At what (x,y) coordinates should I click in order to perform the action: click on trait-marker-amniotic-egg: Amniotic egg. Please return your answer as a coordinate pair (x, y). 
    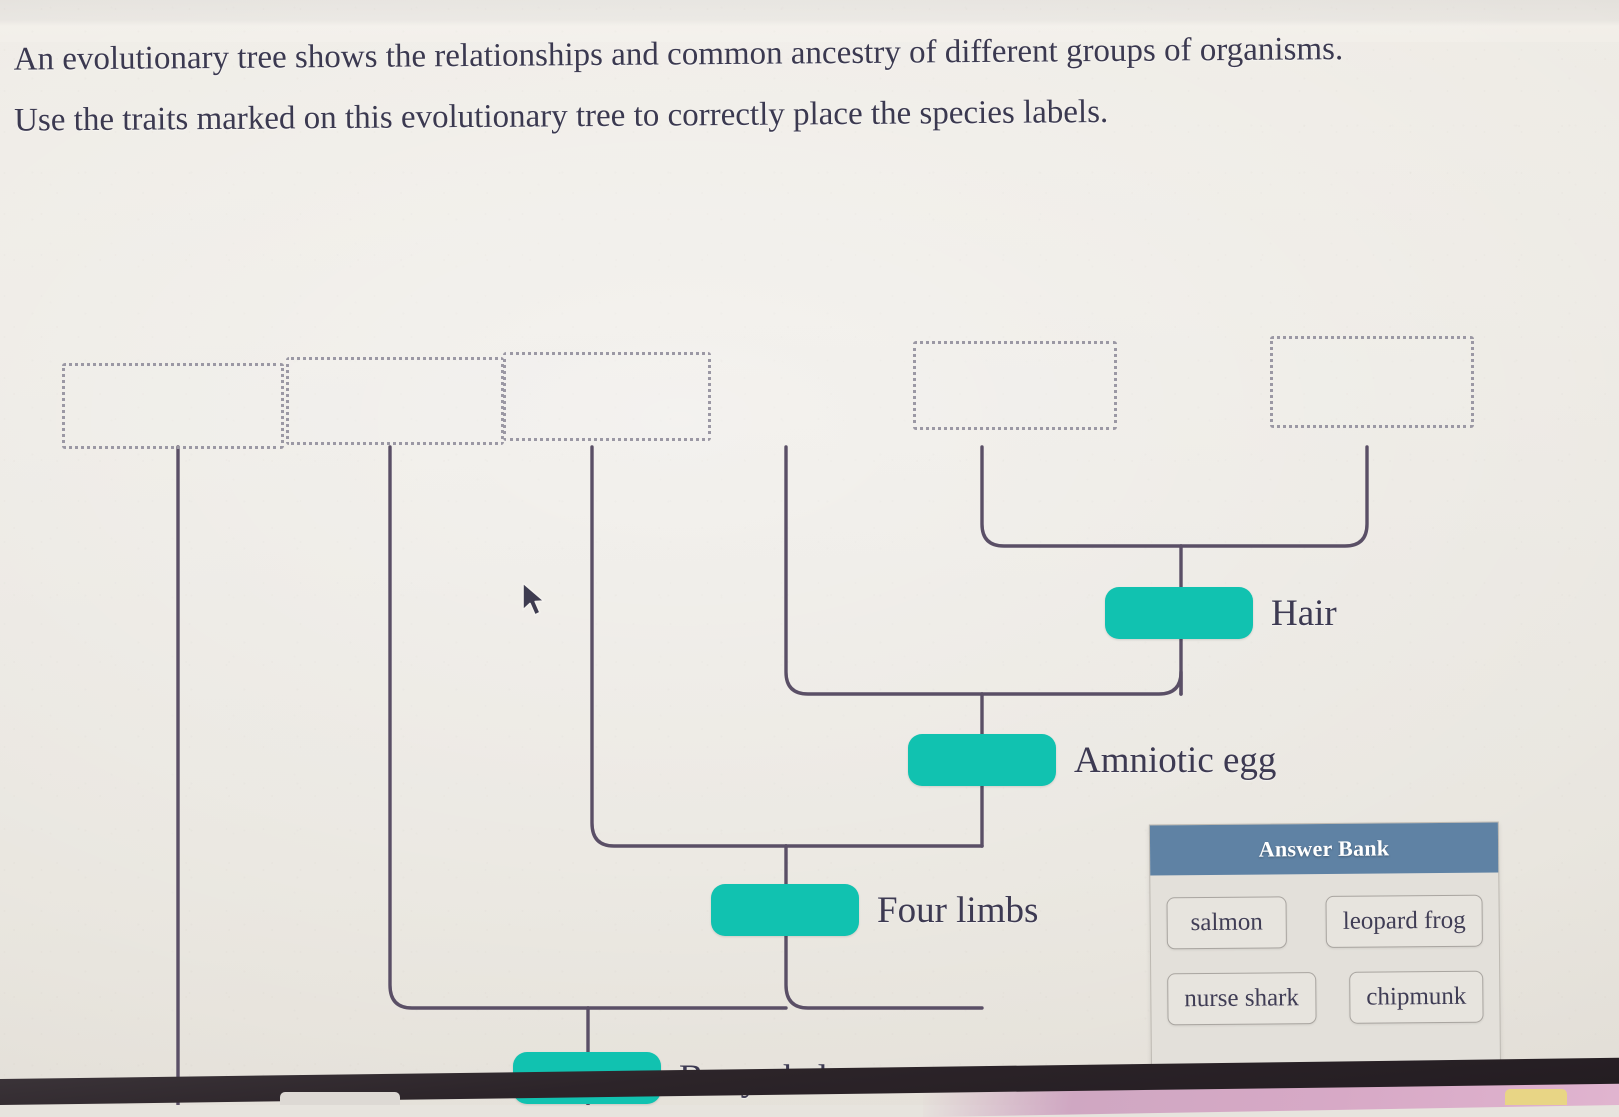
    Looking at the image, I should click on (1092, 760).